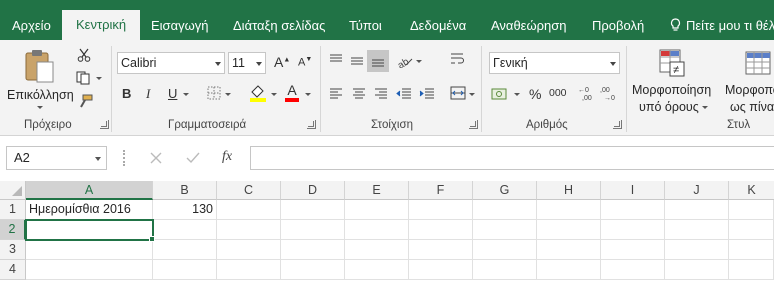 This screenshot has width=774, height=281. Describe the element at coordinates (441, 190) in the screenshot. I see `column-header-f: F` at that location.